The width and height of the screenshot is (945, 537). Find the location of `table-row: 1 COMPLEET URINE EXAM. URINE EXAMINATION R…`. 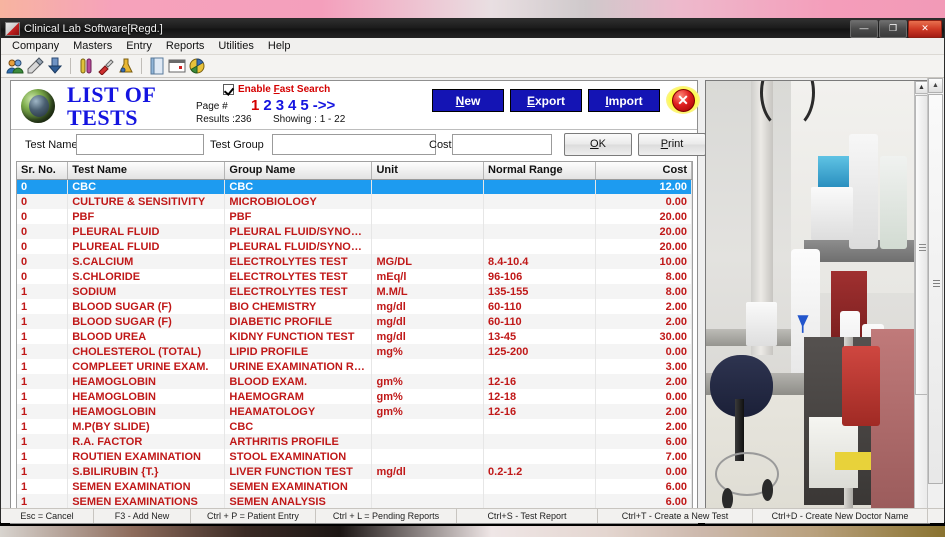

table-row: 1 COMPLEET URINE EXAM. URINE EXAMINATION R… is located at coordinates (354, 366).